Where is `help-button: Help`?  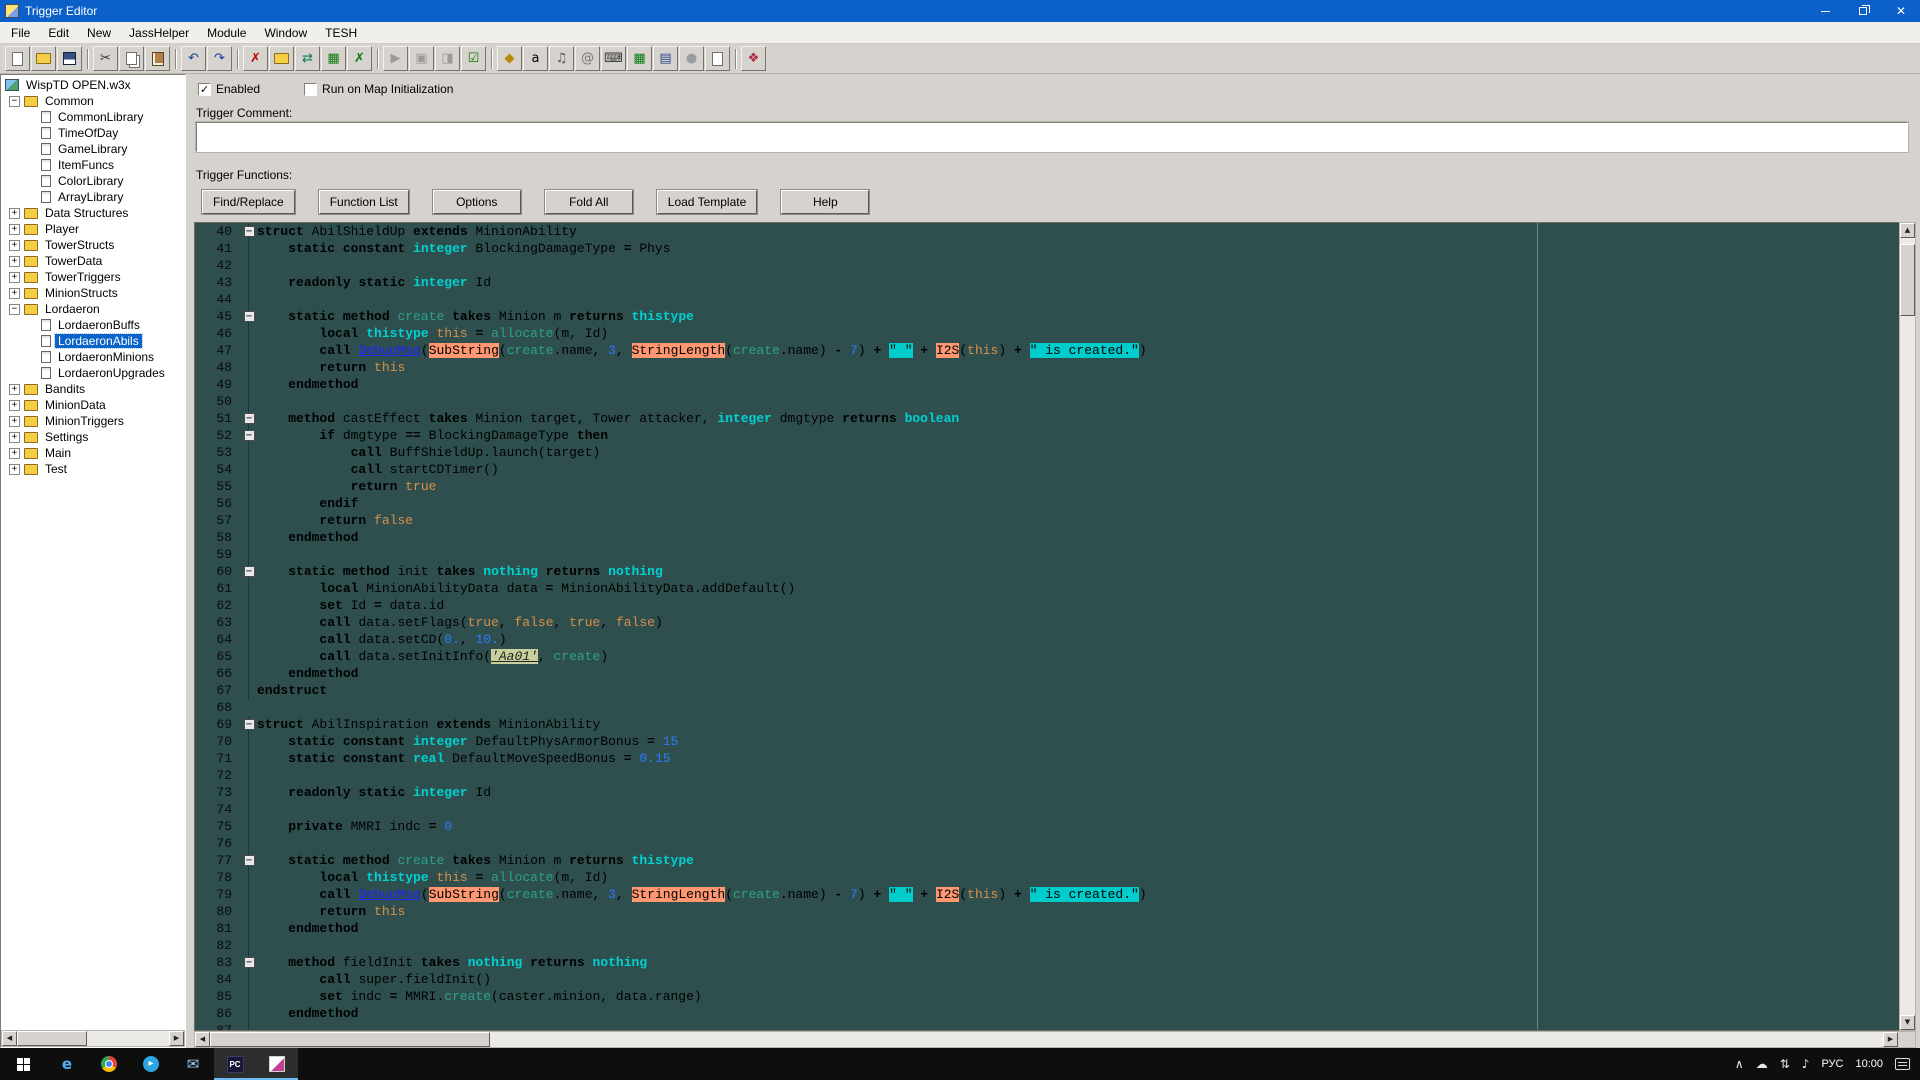
help-button: Help is located at coordinates (825, 202).